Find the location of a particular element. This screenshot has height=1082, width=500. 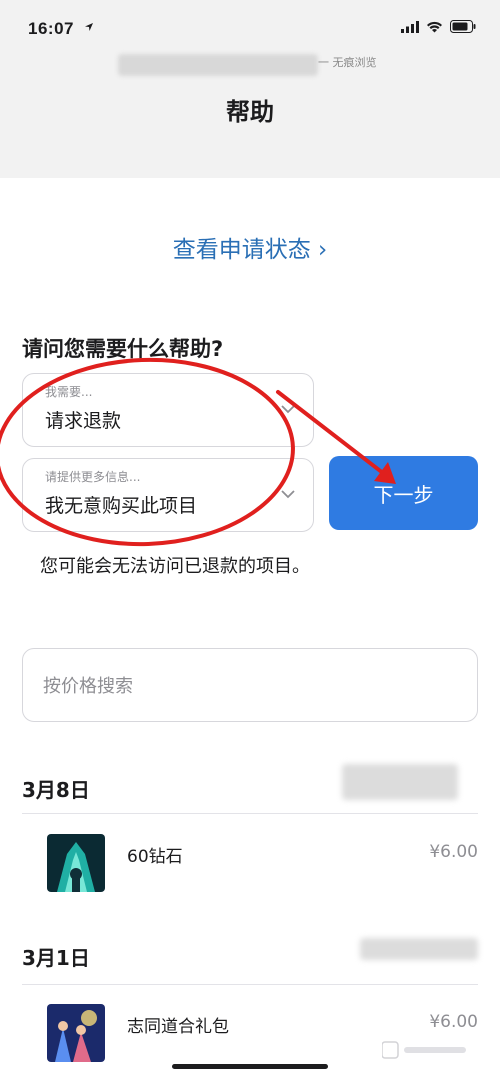

cellular-signal-icon is located at coordinates (410, 26).